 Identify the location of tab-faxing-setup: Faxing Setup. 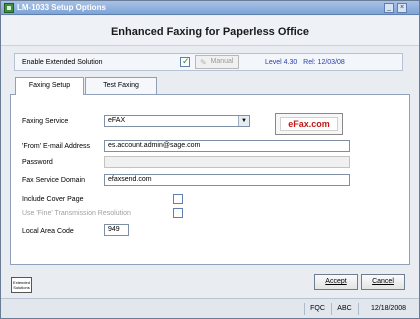
(49, 86).